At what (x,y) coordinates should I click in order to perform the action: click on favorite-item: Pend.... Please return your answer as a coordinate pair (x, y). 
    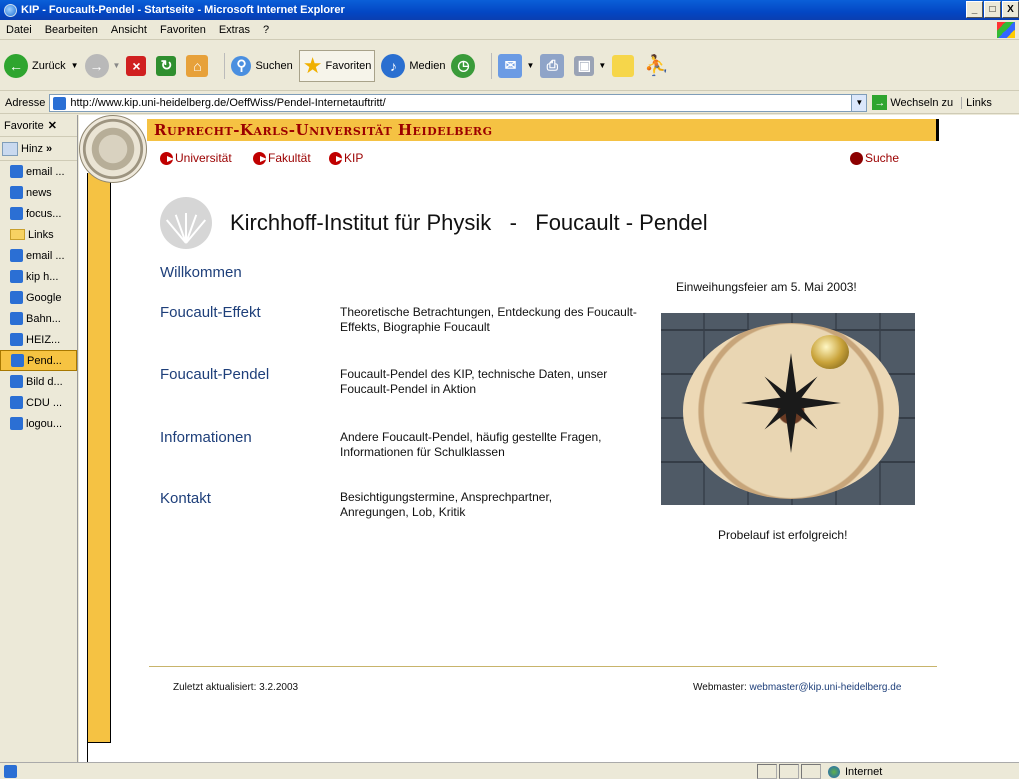
    Looking at the image, I should click on (38, 360).